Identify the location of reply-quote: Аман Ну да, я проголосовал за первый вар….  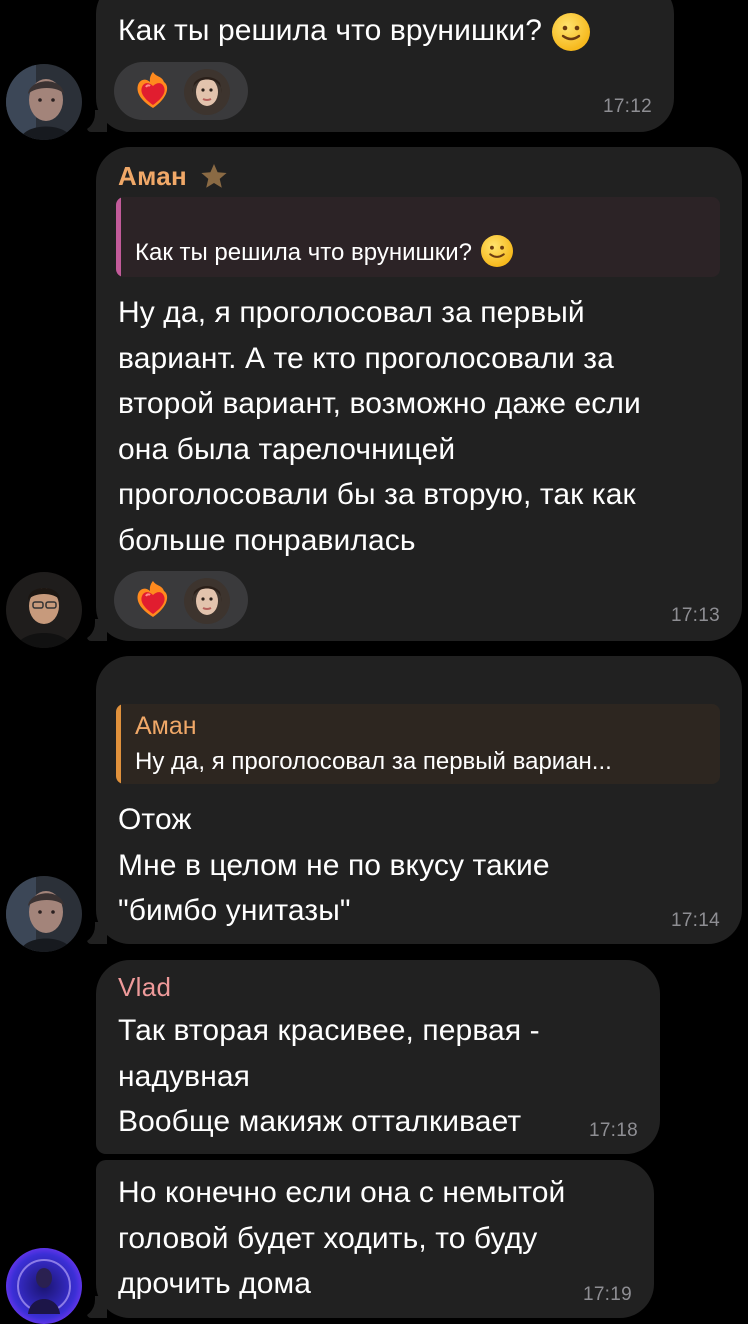
(418, 744).